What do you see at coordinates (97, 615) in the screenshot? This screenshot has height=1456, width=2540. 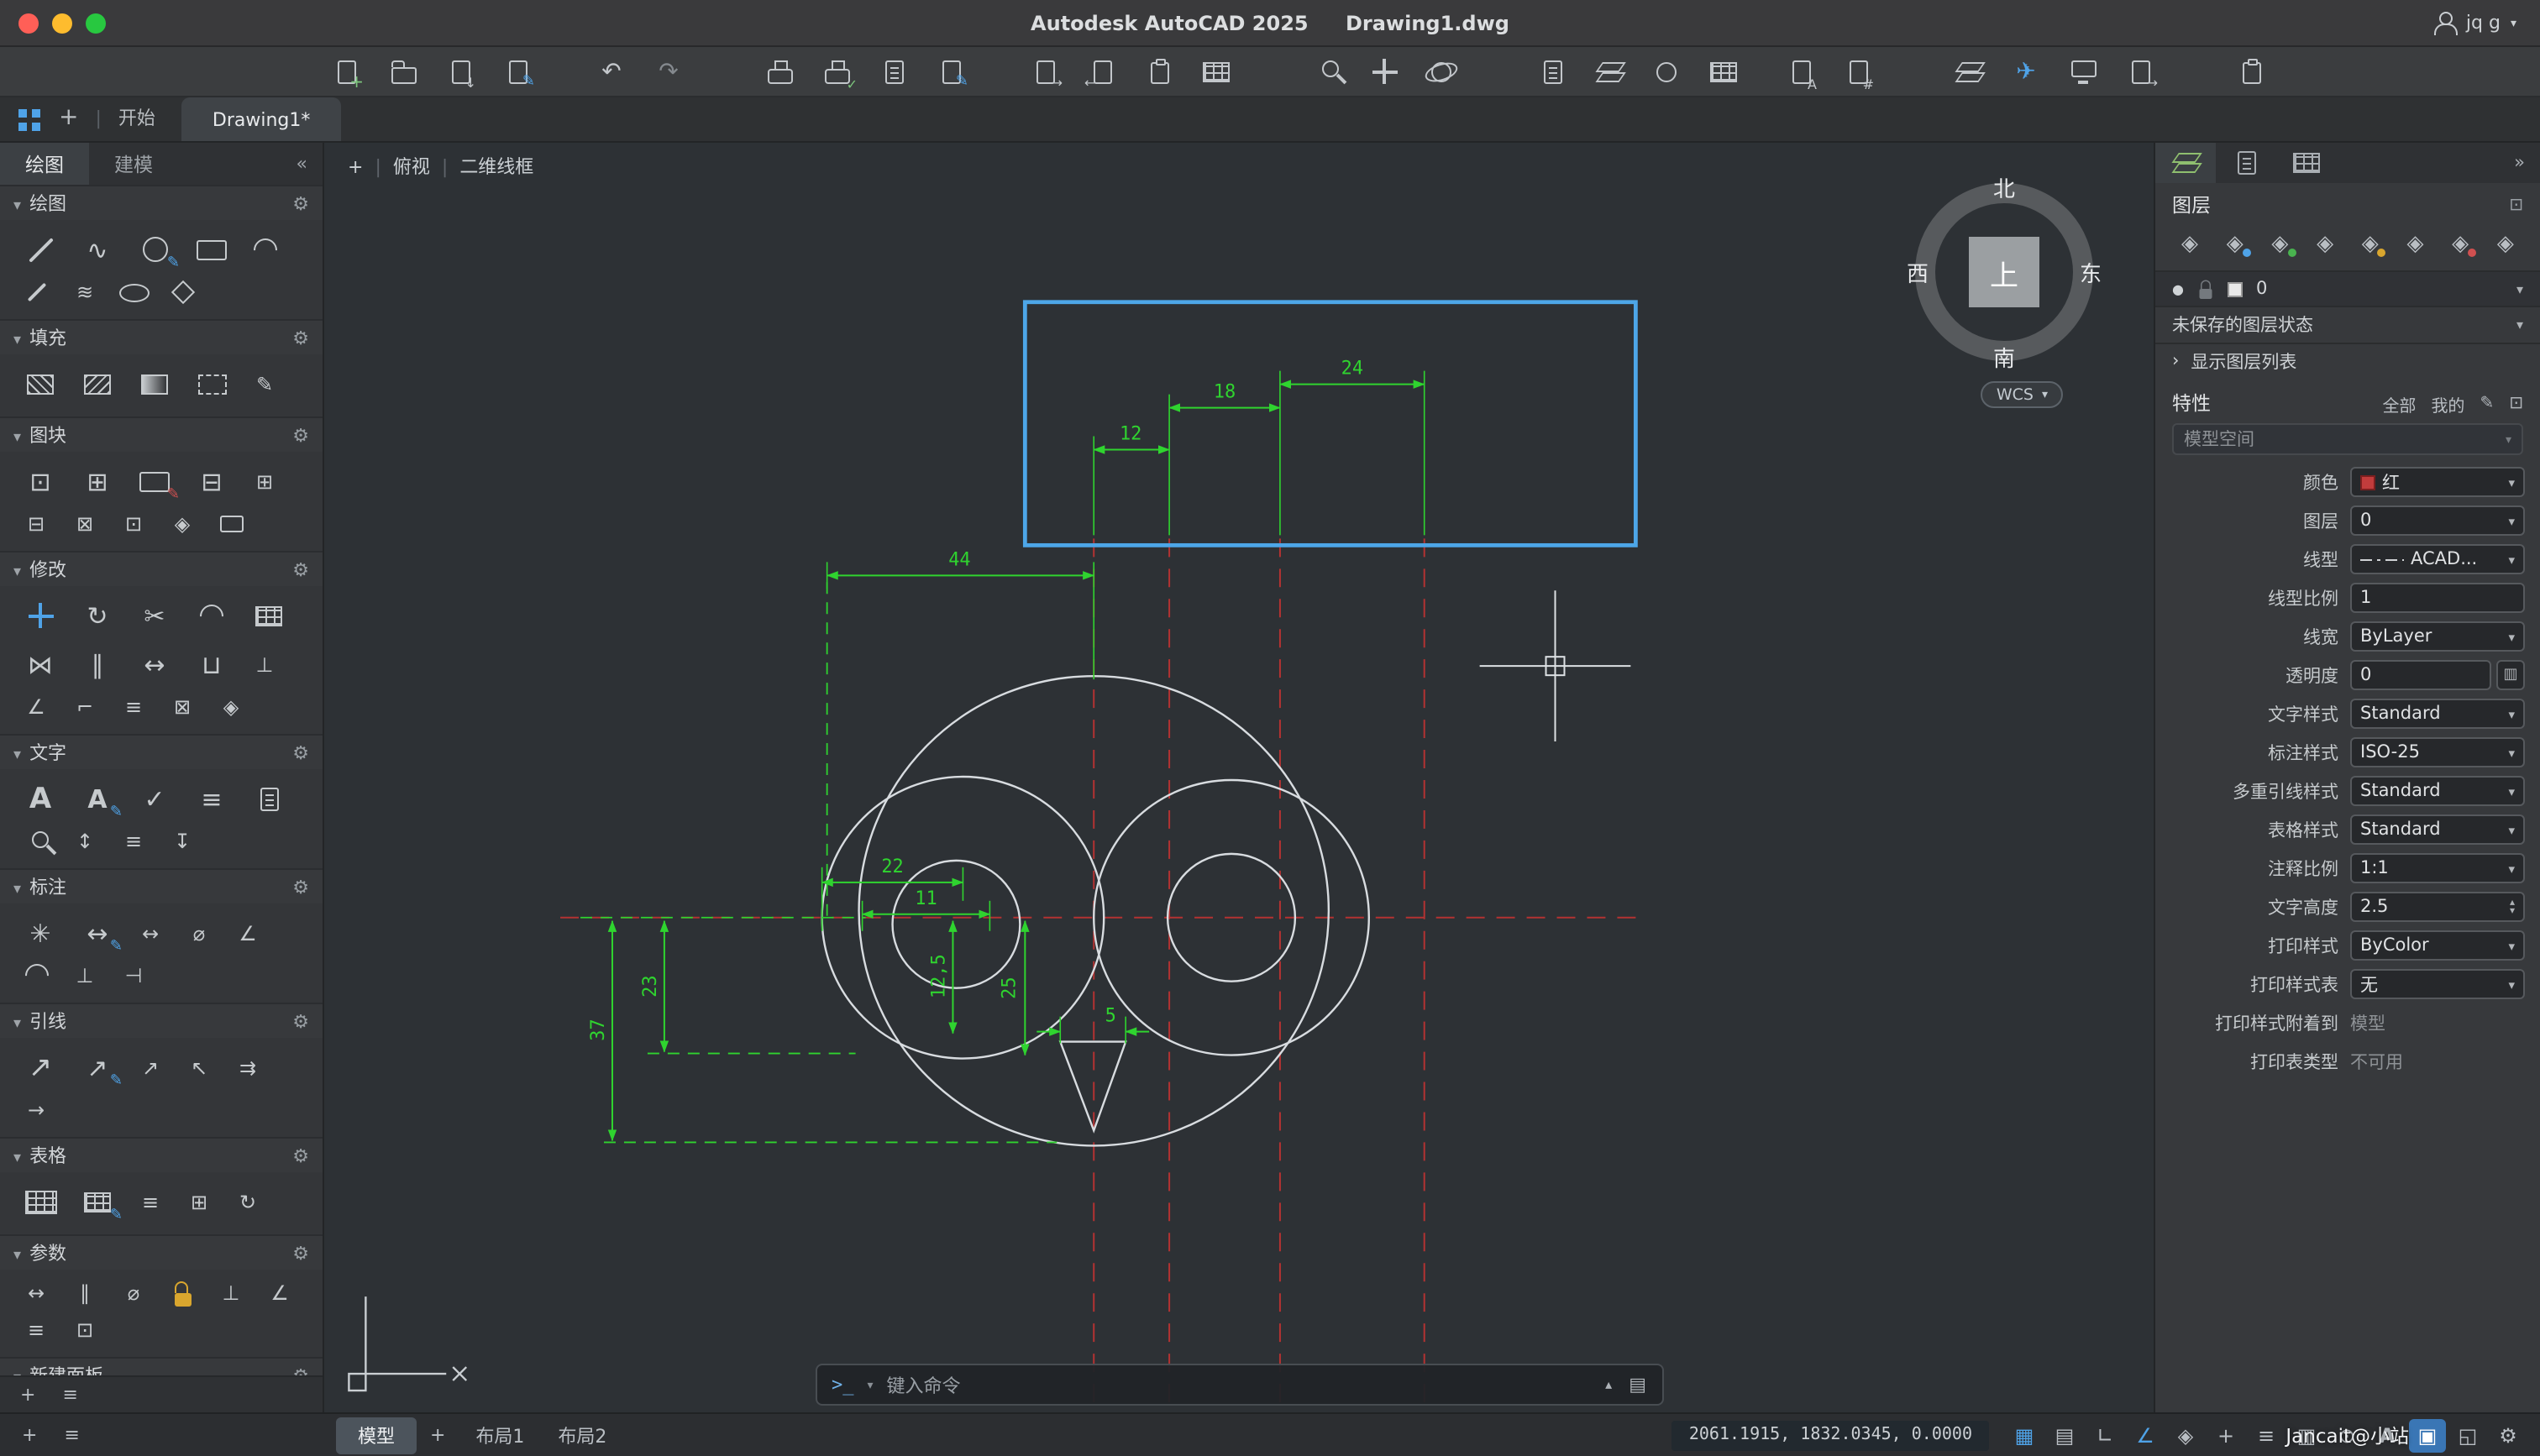 I see `rotate-tool-icon` at bounding box center [97, 615].